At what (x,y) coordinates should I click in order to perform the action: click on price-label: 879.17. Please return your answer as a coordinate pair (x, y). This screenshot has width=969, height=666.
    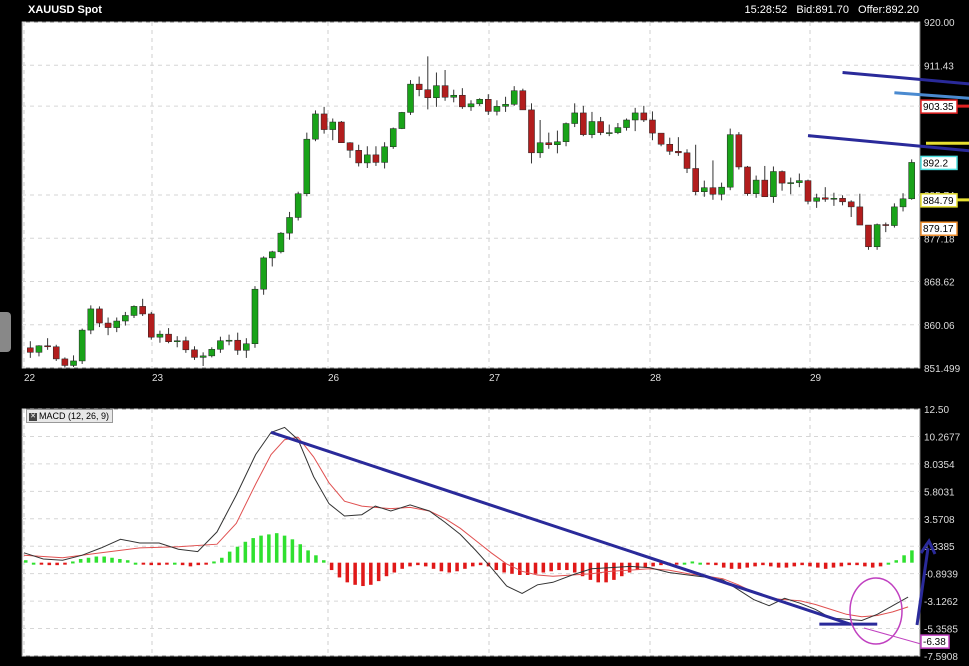
    Looking at the image, I should click on (938, 229).